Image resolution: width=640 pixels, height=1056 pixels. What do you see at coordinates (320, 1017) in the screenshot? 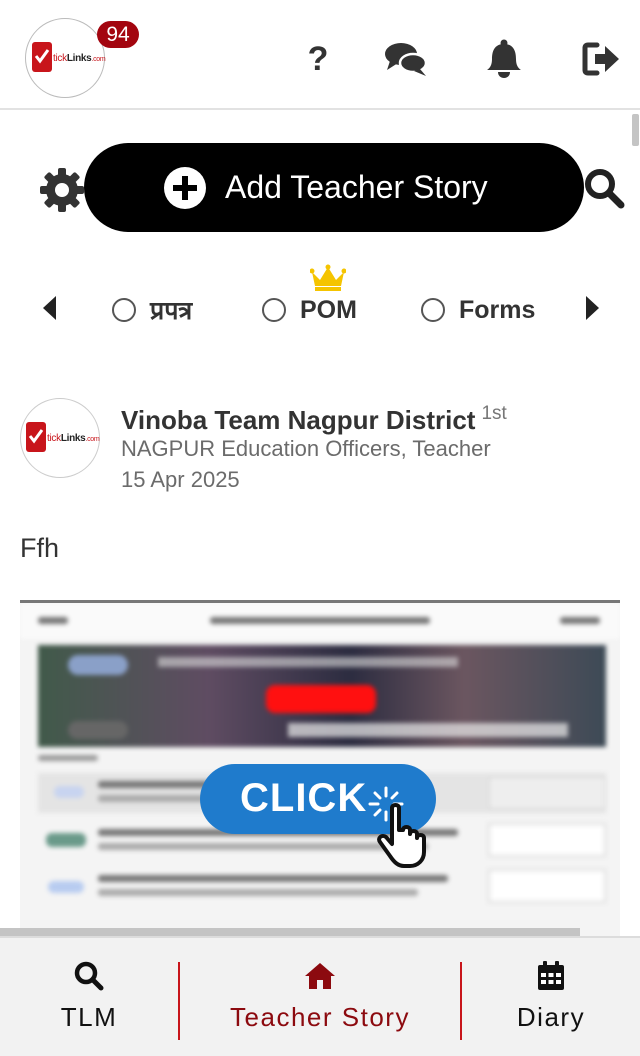
I see `tab-label: Teacher Story` at bounding box center [320, 1017].